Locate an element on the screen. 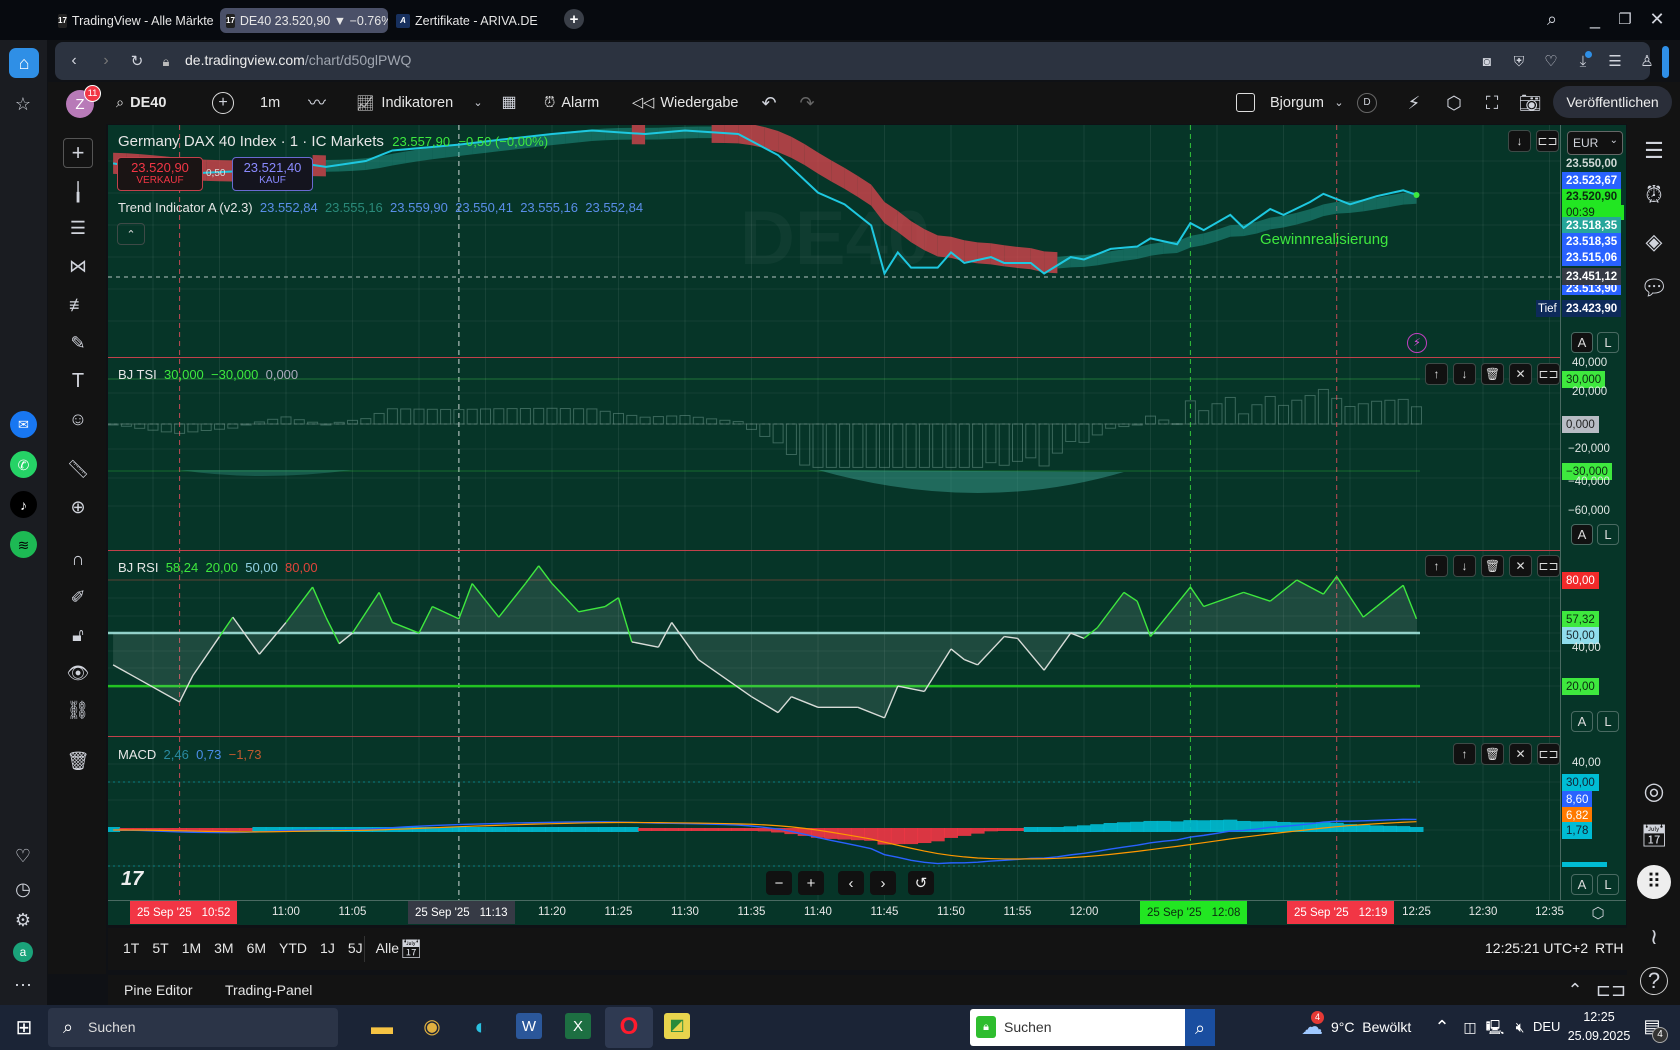  edge-icon: ◐ is located at coordinates (481, 1027).